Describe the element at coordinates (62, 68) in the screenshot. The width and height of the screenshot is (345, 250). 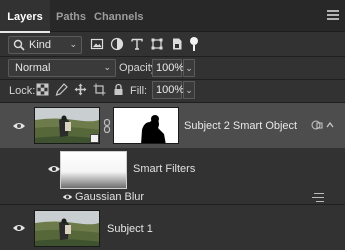
I see `blend-mode-select: Normal ⌄` at that location.